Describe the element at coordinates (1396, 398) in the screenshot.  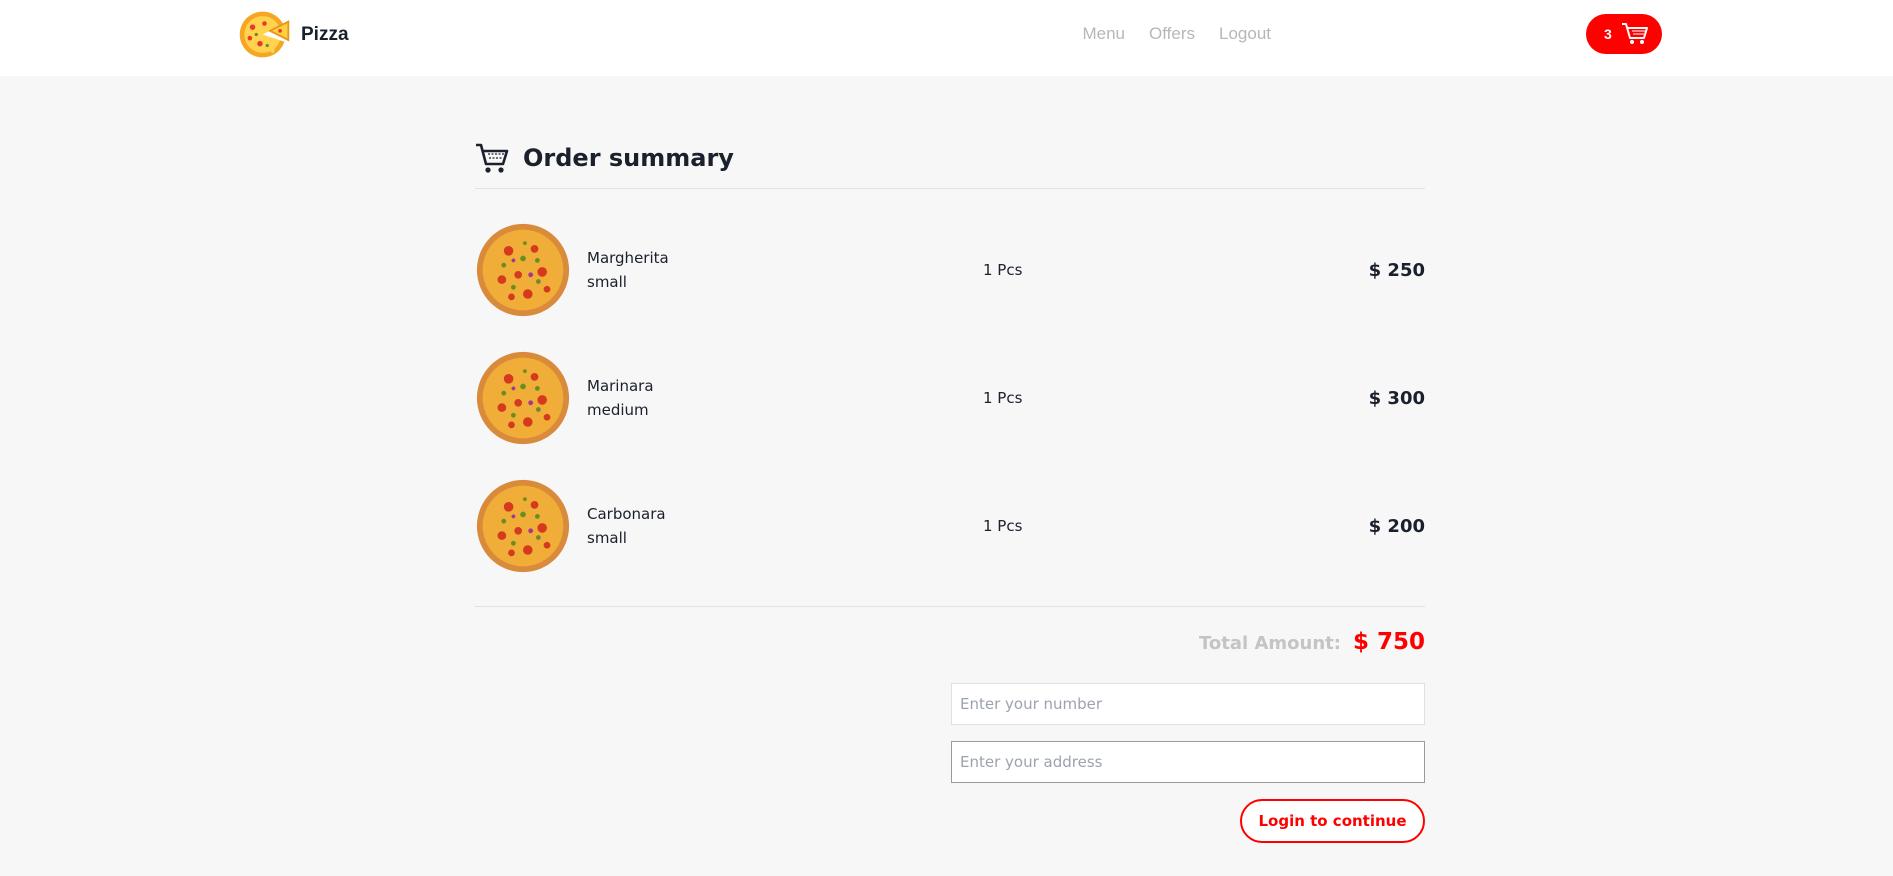
I see `item-price: $ 300` at that location.